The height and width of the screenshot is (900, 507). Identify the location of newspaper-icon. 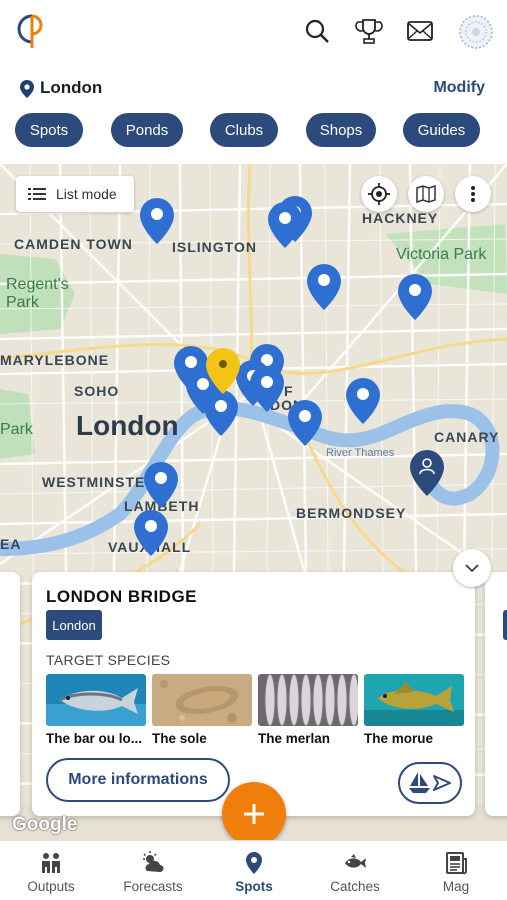
(456, 863).